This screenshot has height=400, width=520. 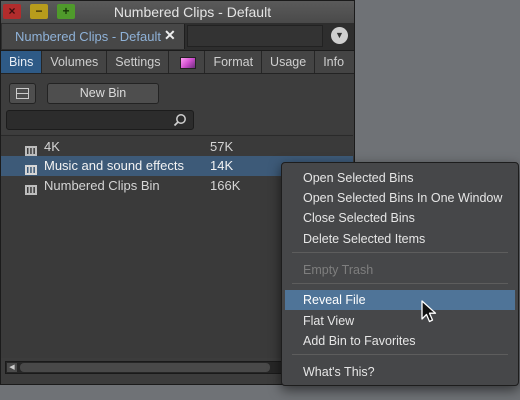 What do you see at coordinates (400, 239) in the screenshot?
I see `menu-item-delete-selected-items: Delete Selected Items` at bounding box center [400, 239].